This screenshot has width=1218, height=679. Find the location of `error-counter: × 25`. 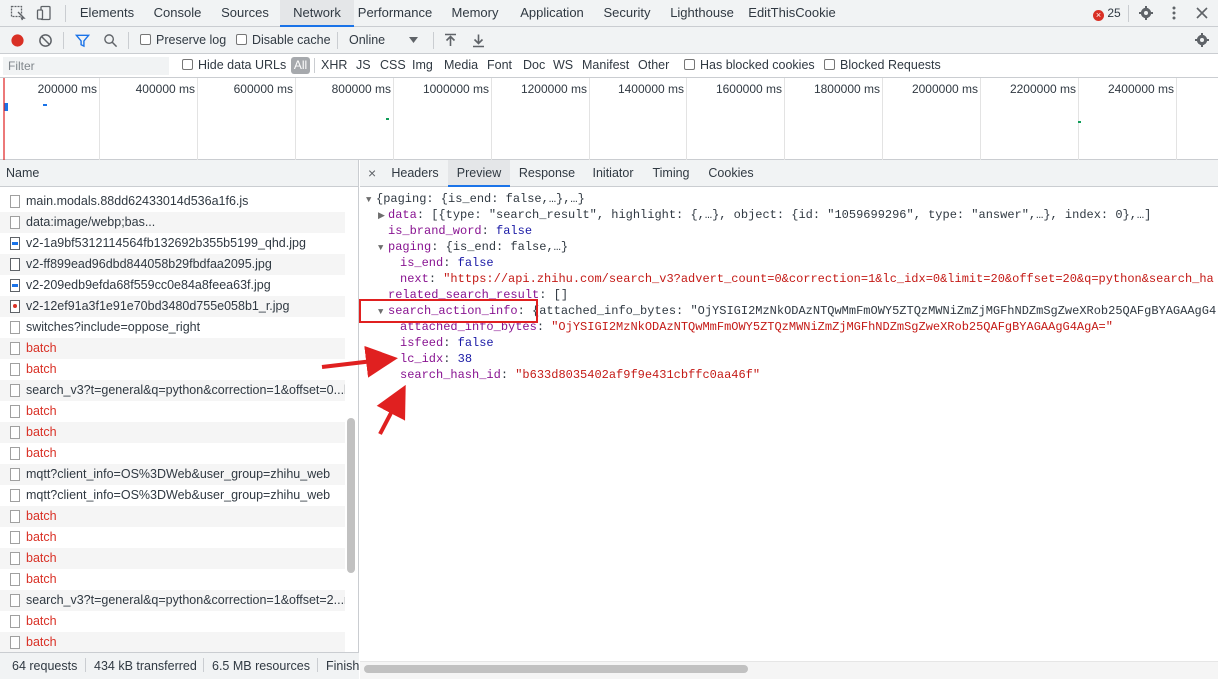

error-counter: × 25 is located at coordinates (1107, 13).